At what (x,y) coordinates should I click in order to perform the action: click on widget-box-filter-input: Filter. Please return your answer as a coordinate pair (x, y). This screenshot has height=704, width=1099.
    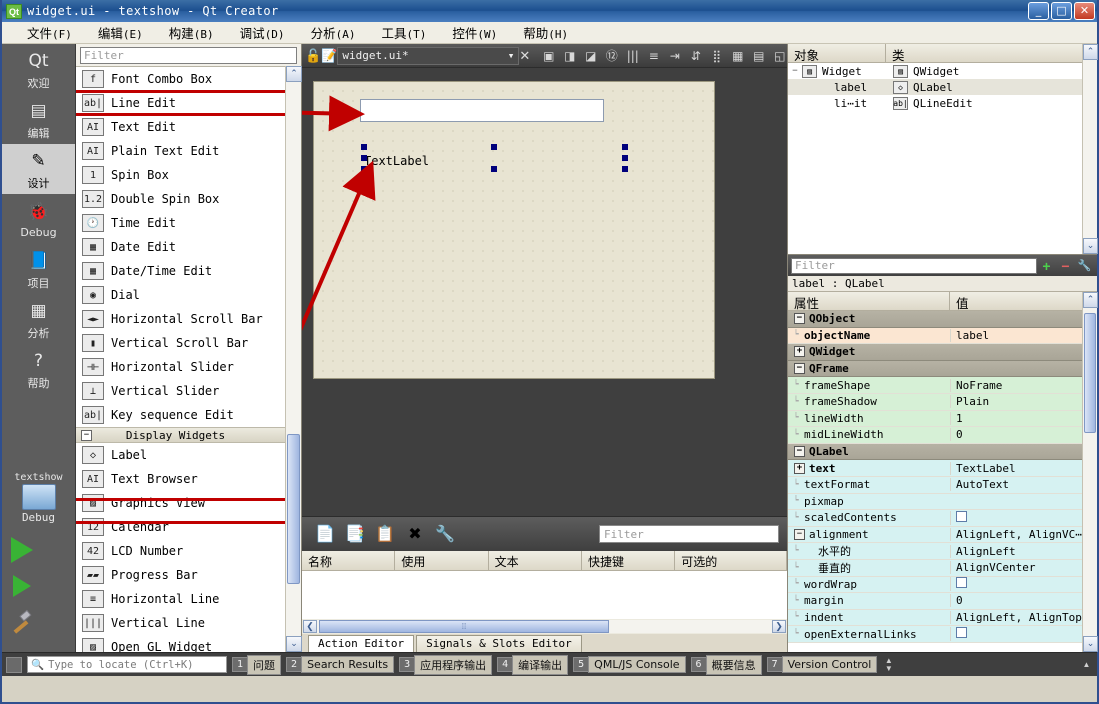
    Looking at the image, I should click on (188, 55).